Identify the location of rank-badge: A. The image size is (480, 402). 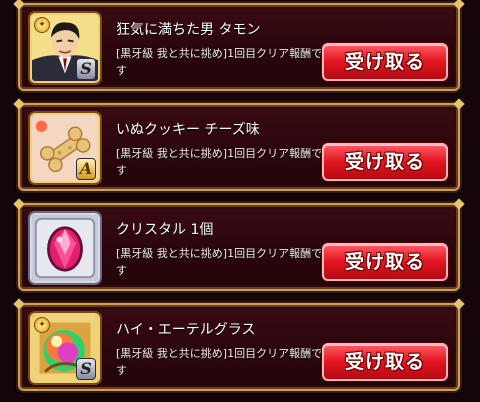
(86, 169).